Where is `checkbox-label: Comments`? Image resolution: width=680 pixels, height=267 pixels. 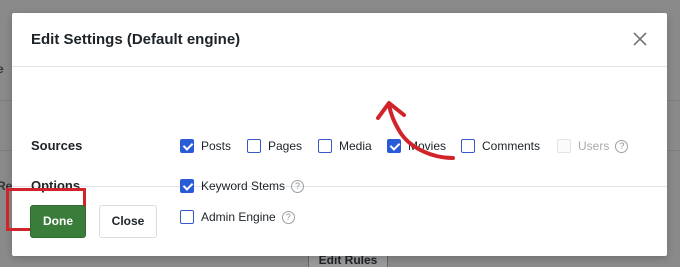 checkbox-label: Comments is located at coordinates (511, 146).